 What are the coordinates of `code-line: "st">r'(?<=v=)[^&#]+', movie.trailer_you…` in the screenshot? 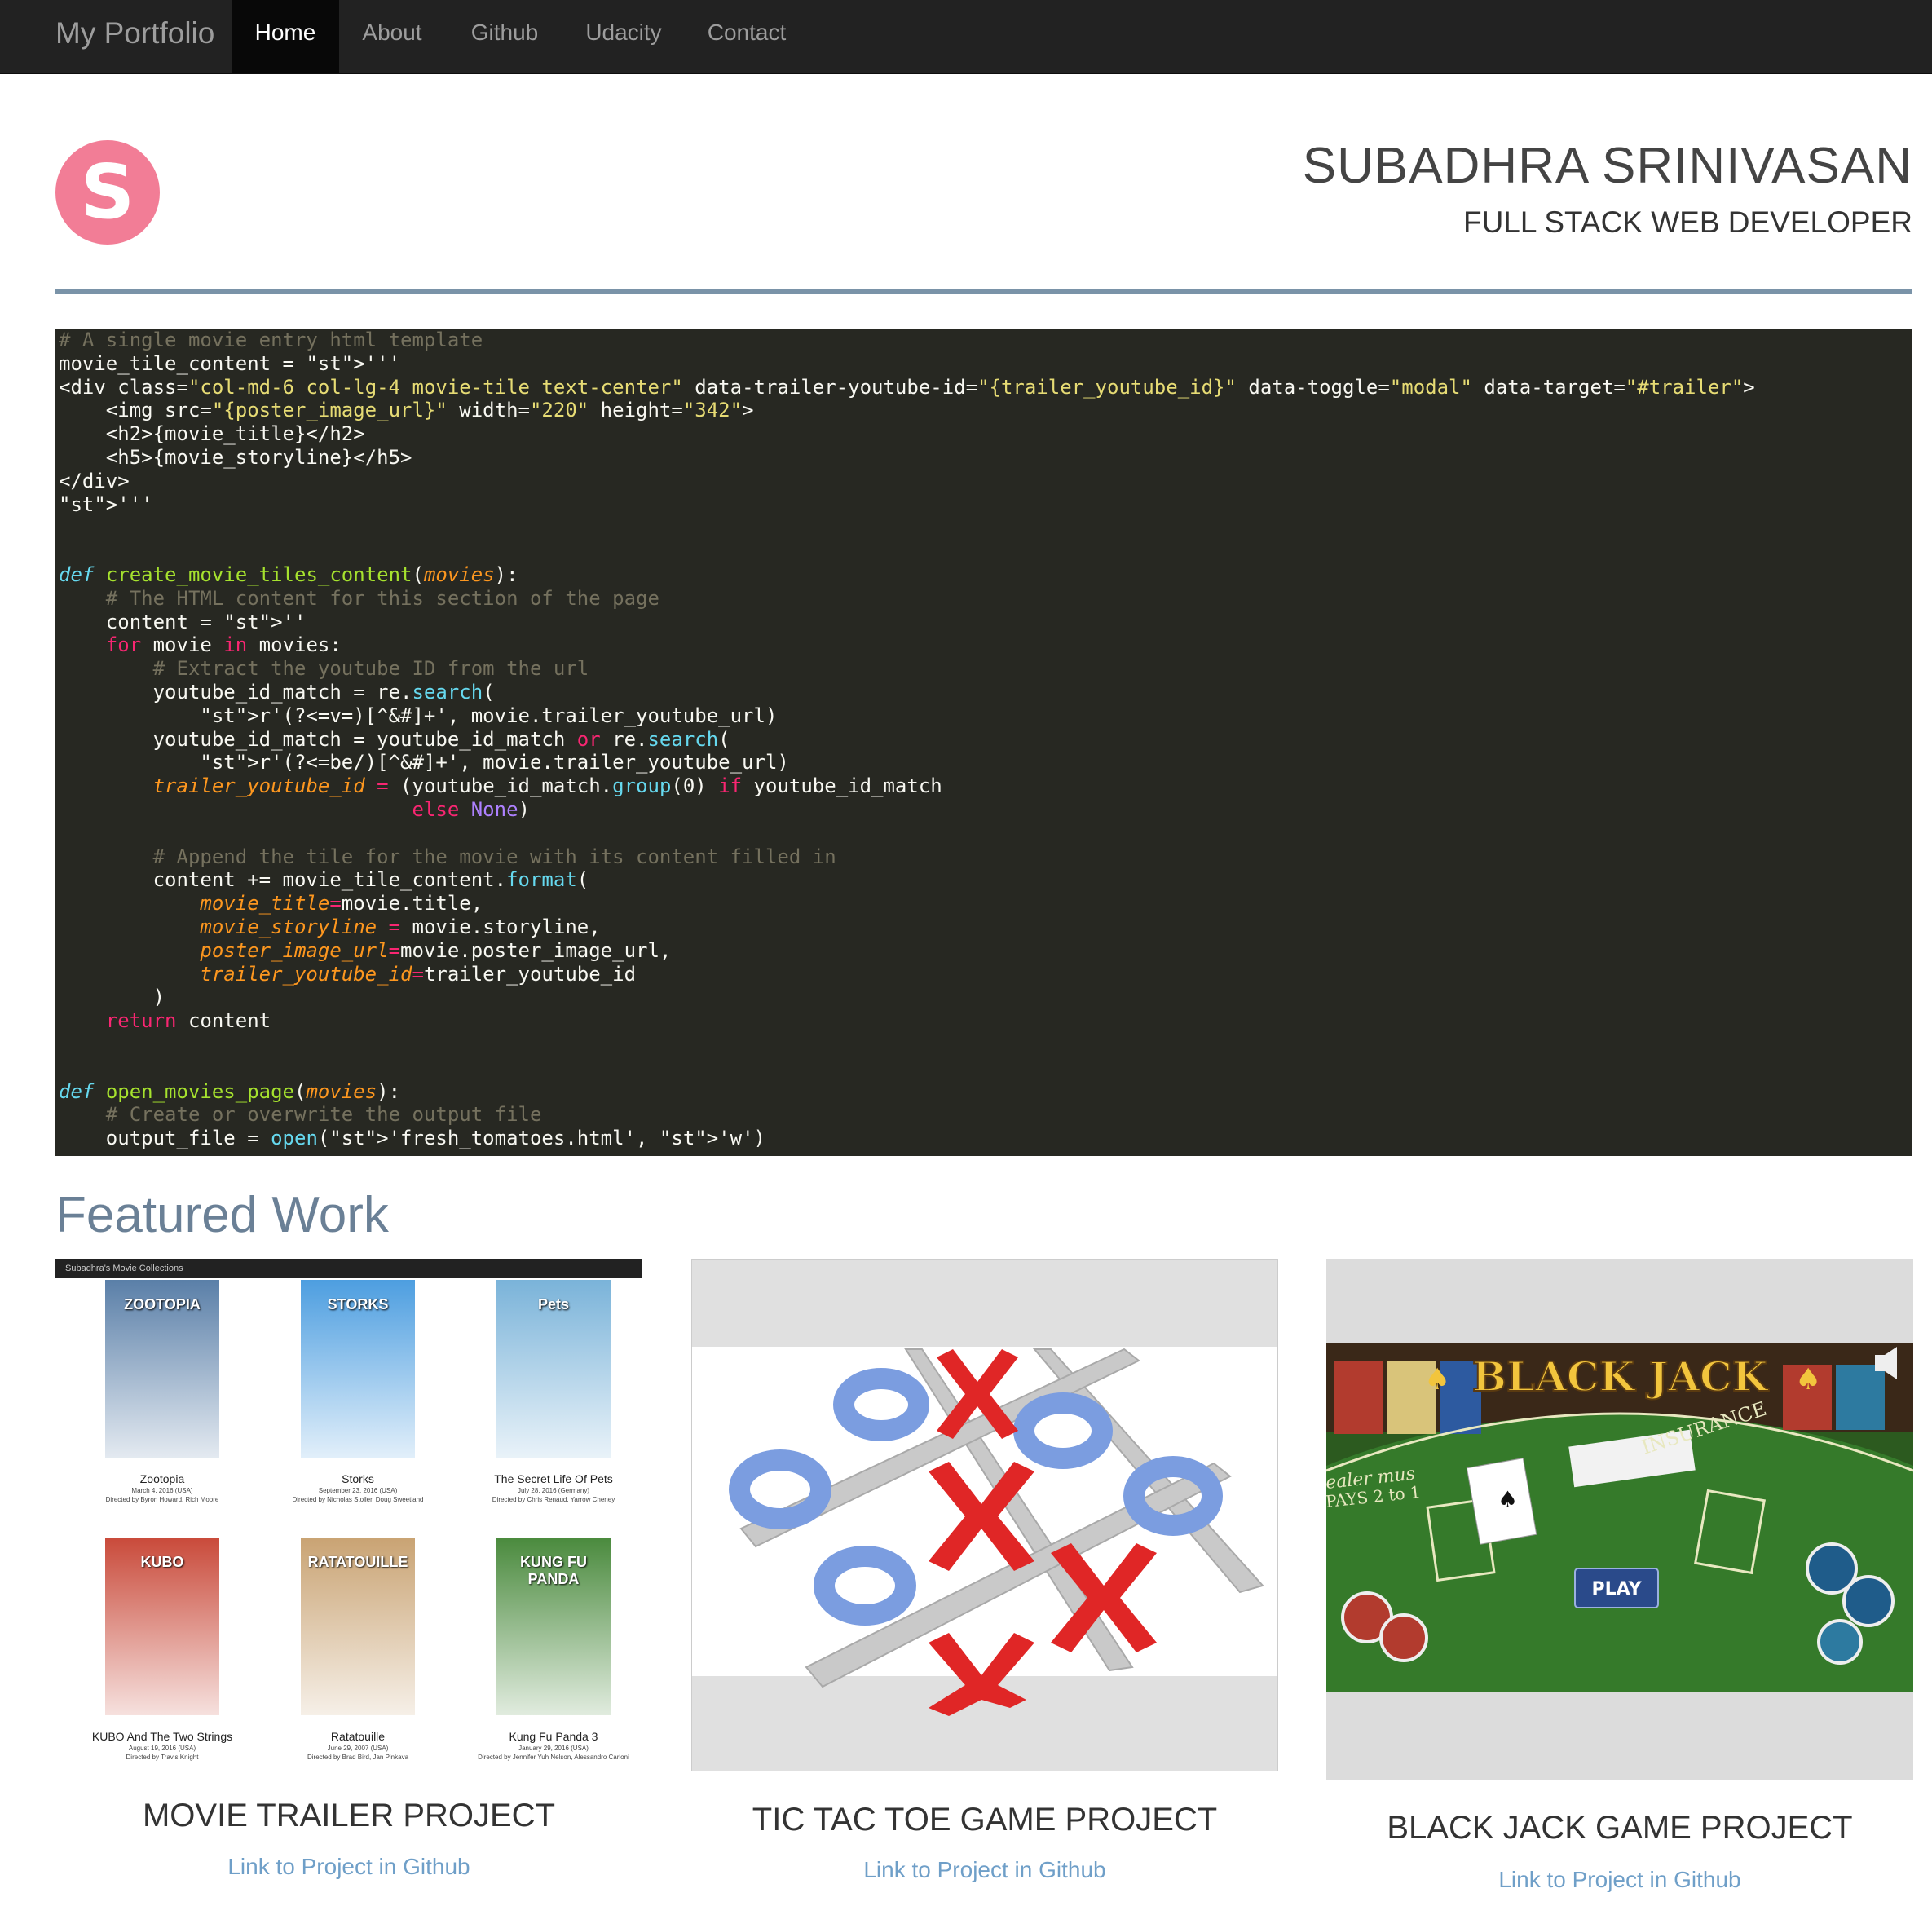 It's located at (489, 715).